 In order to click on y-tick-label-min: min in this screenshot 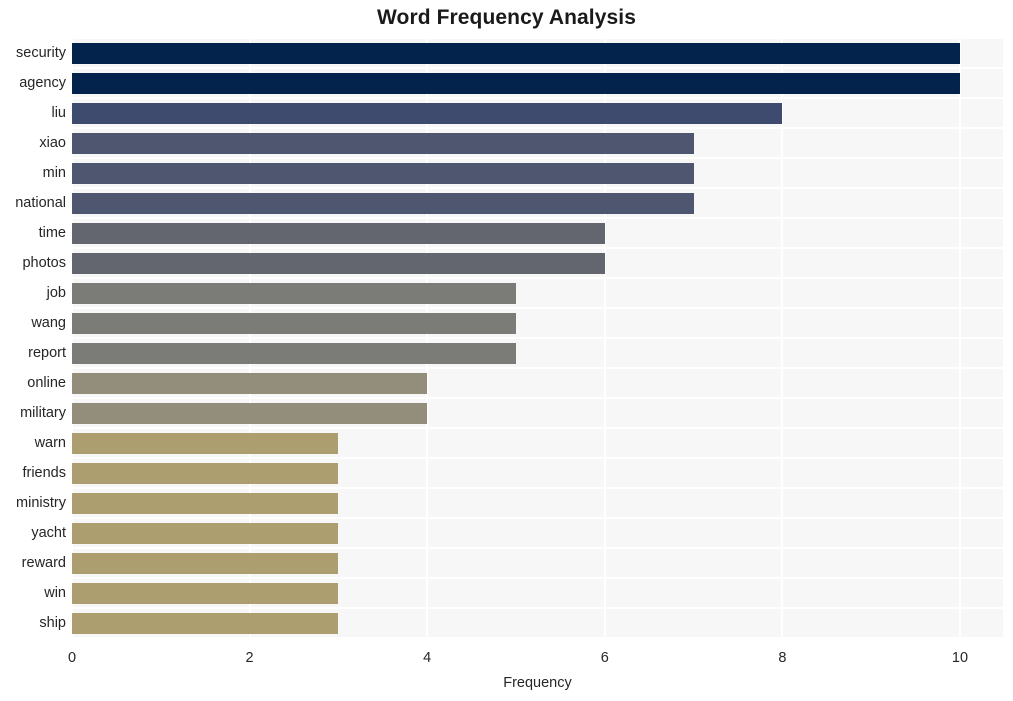, I will do `click(54, 173)`.